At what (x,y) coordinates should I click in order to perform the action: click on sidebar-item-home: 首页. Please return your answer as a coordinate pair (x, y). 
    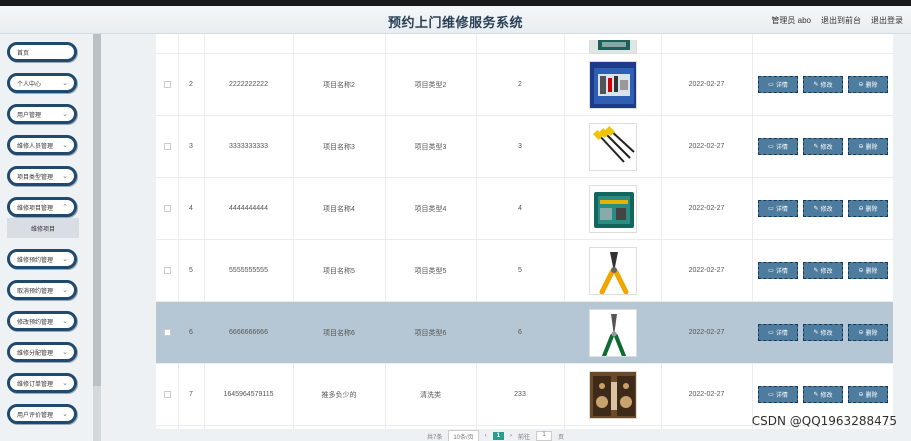
    Looking at the image, I should click on (42, 52).